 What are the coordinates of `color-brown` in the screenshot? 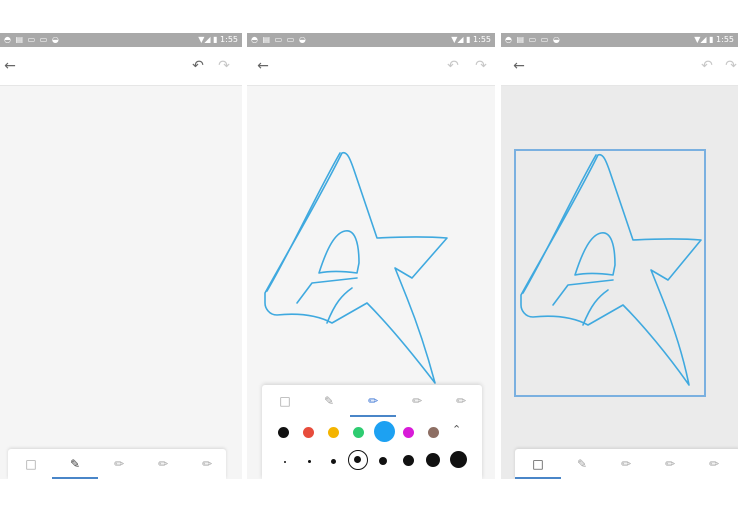 It's located at (433, 432).